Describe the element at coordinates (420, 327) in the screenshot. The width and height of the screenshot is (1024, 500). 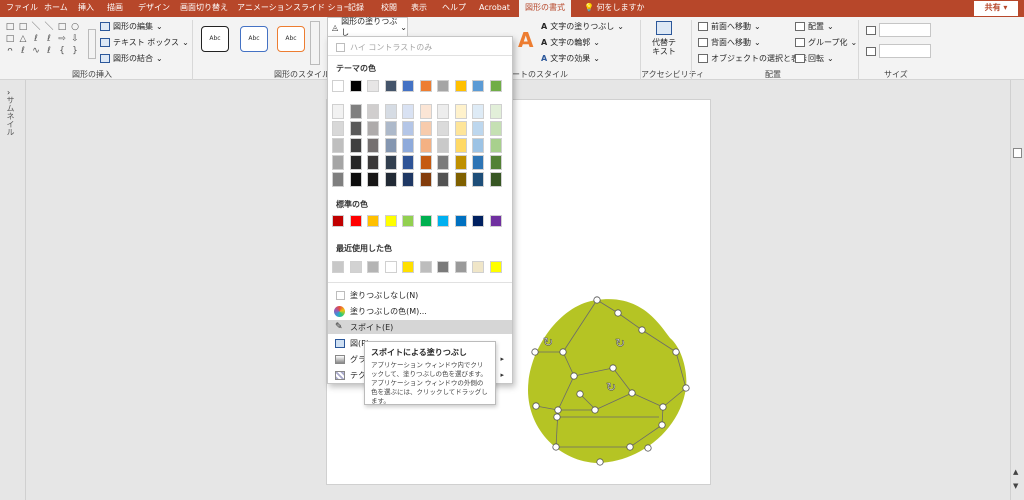
I see `eyedropper-item: ✎ スポイト(E)` at that location.